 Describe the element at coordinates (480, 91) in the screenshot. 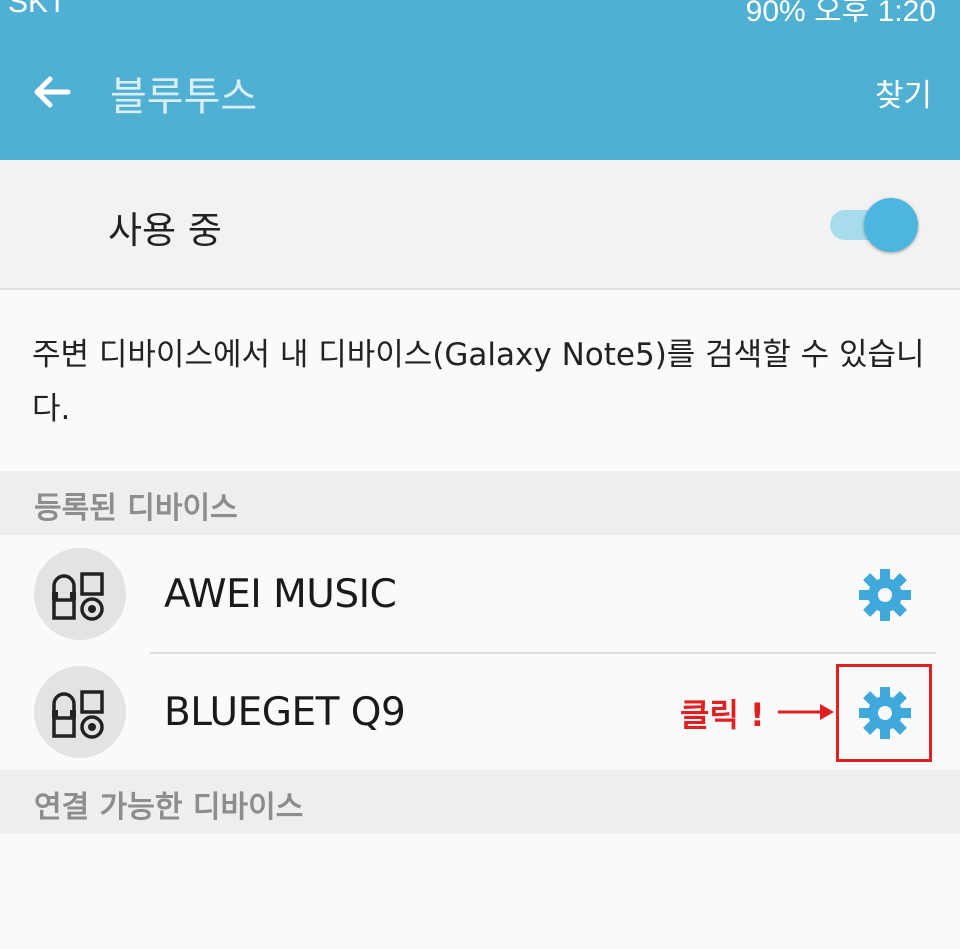

I see `app-bar: 블루투스 찾기` at that location.